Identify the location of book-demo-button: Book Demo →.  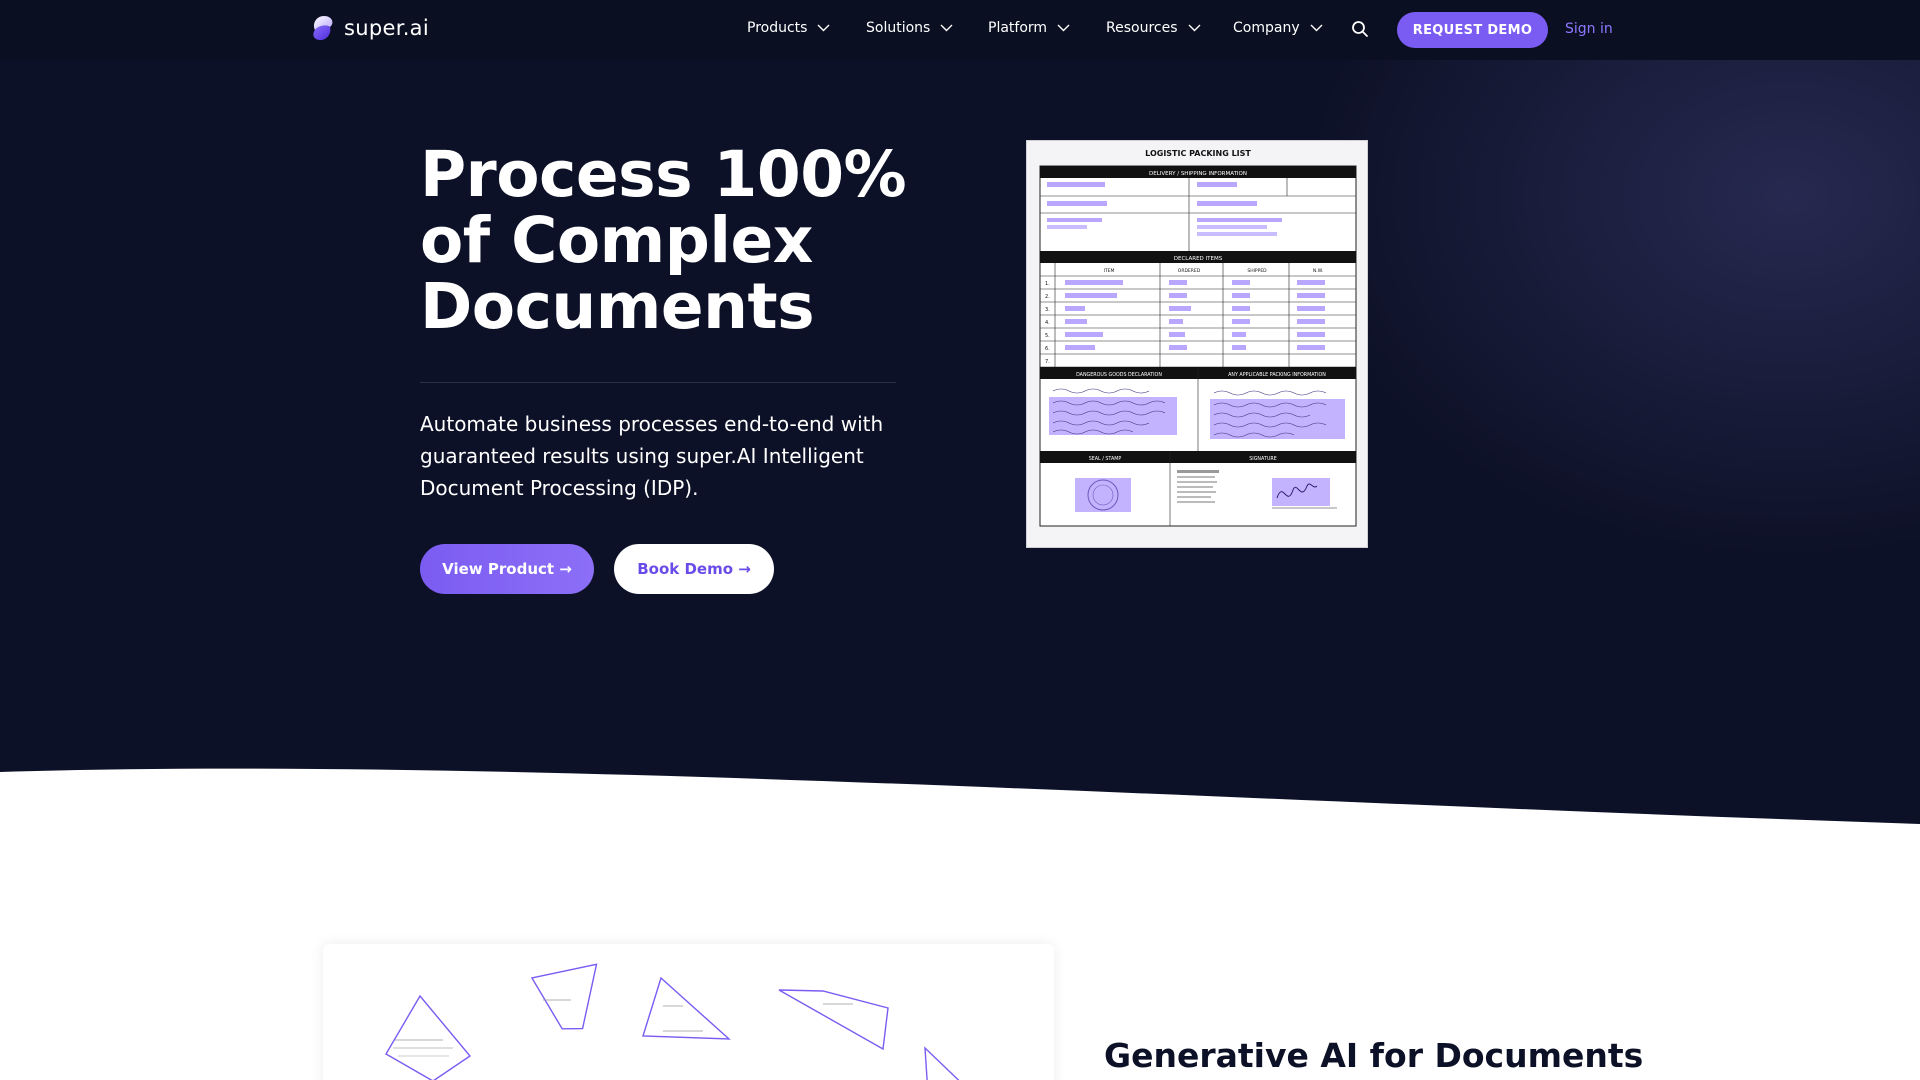
(694, 569).